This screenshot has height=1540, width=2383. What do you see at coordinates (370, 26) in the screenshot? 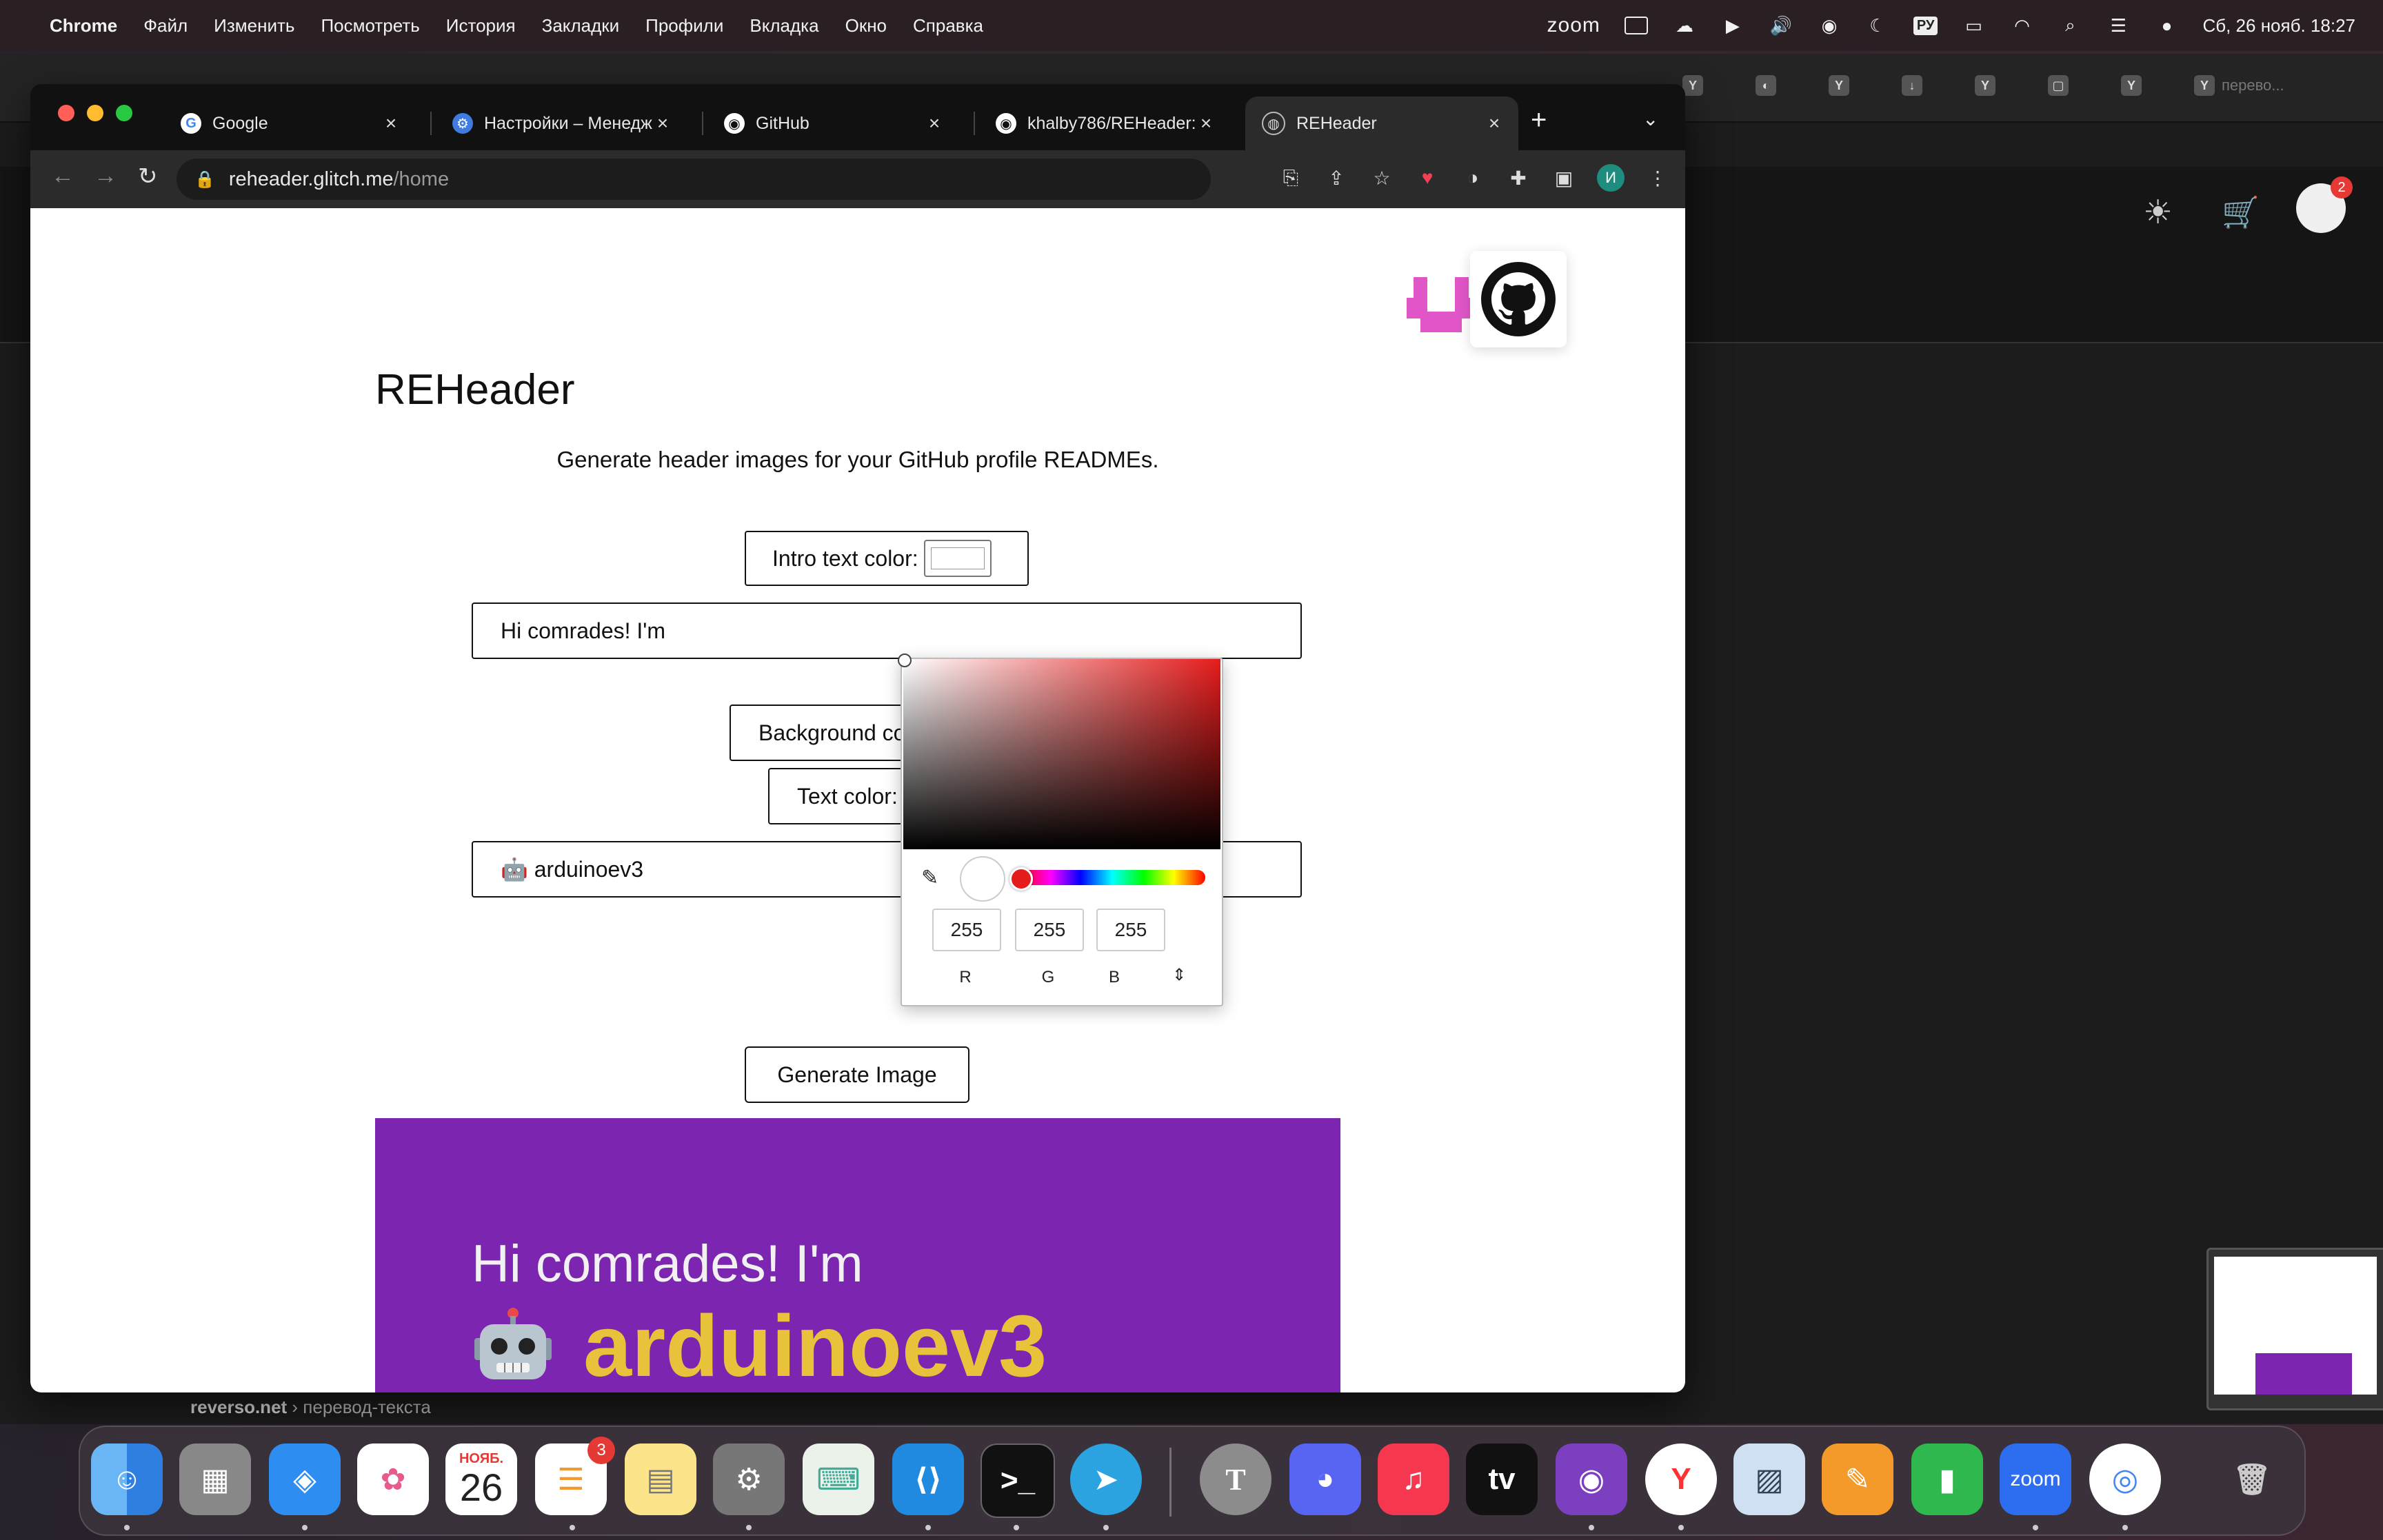
I see `menu-view: Посмотреть` at bounding box center [370, 26].